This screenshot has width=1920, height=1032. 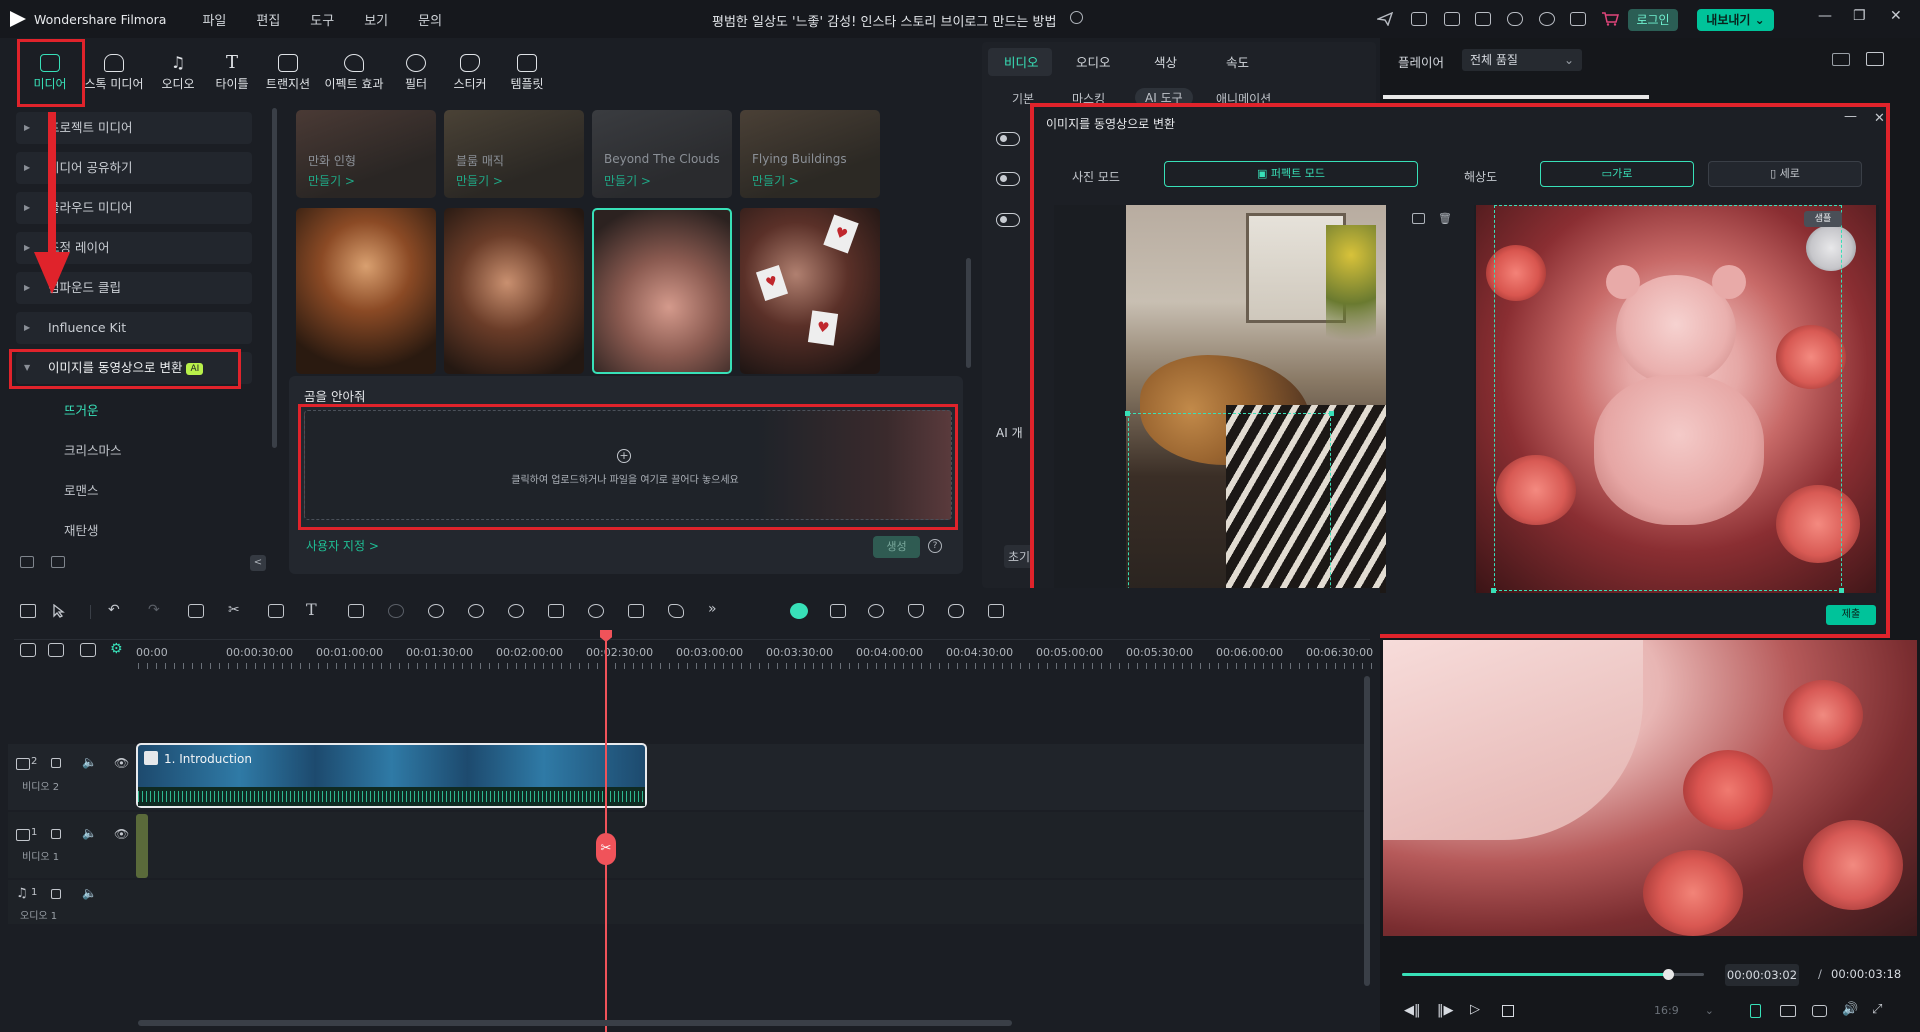 I want to click on video-clip: 1. Introduction, so click(x=391, y=775).